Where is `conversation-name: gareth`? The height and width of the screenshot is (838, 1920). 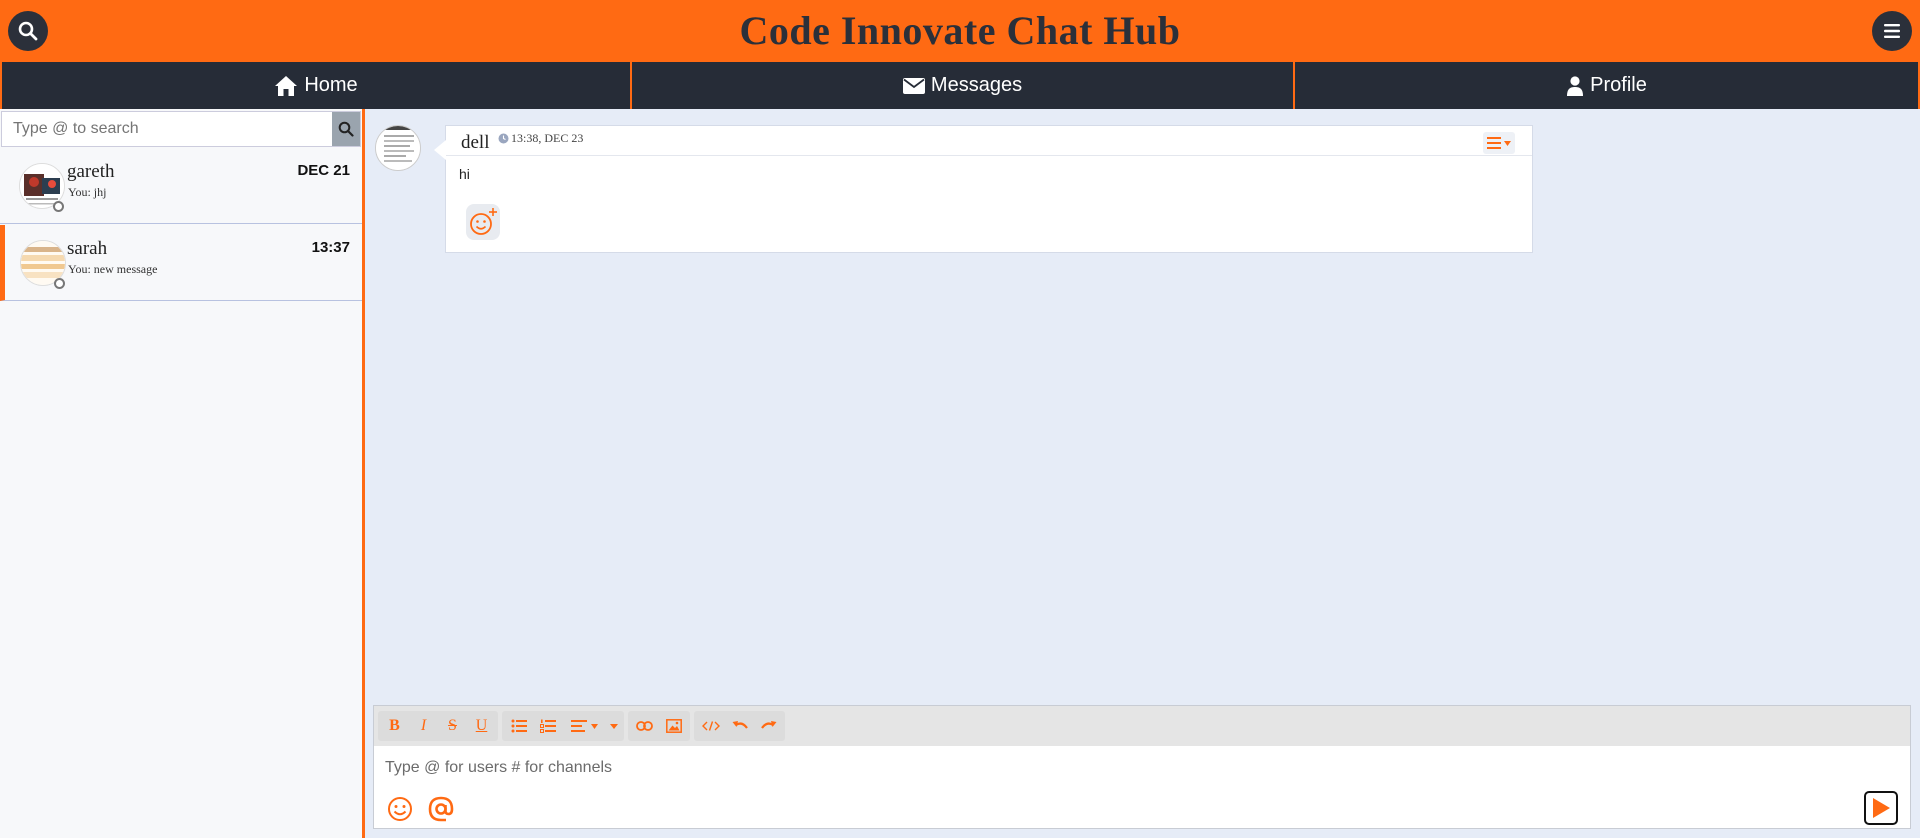
conversation-name: gareth is located at coordinates (91, 171).